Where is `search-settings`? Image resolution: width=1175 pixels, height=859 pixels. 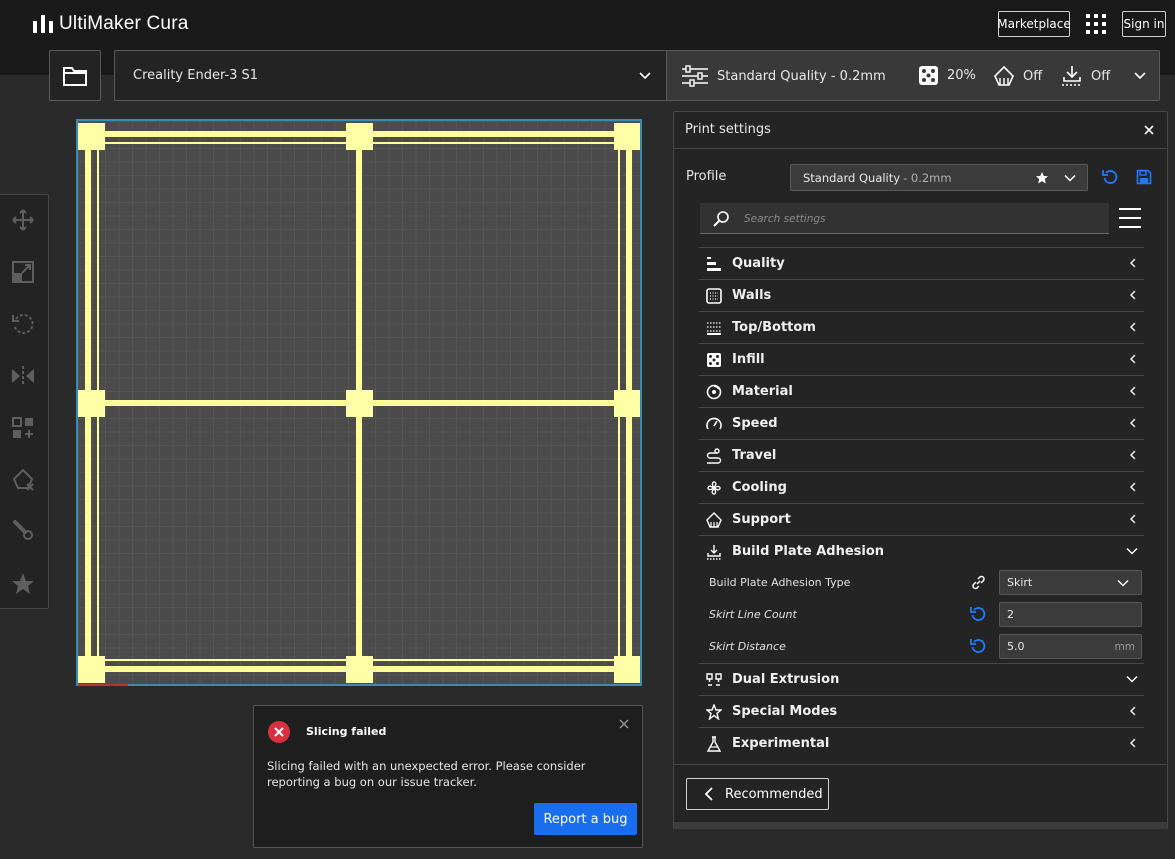
search-settings is located at coordinates (904, 218).